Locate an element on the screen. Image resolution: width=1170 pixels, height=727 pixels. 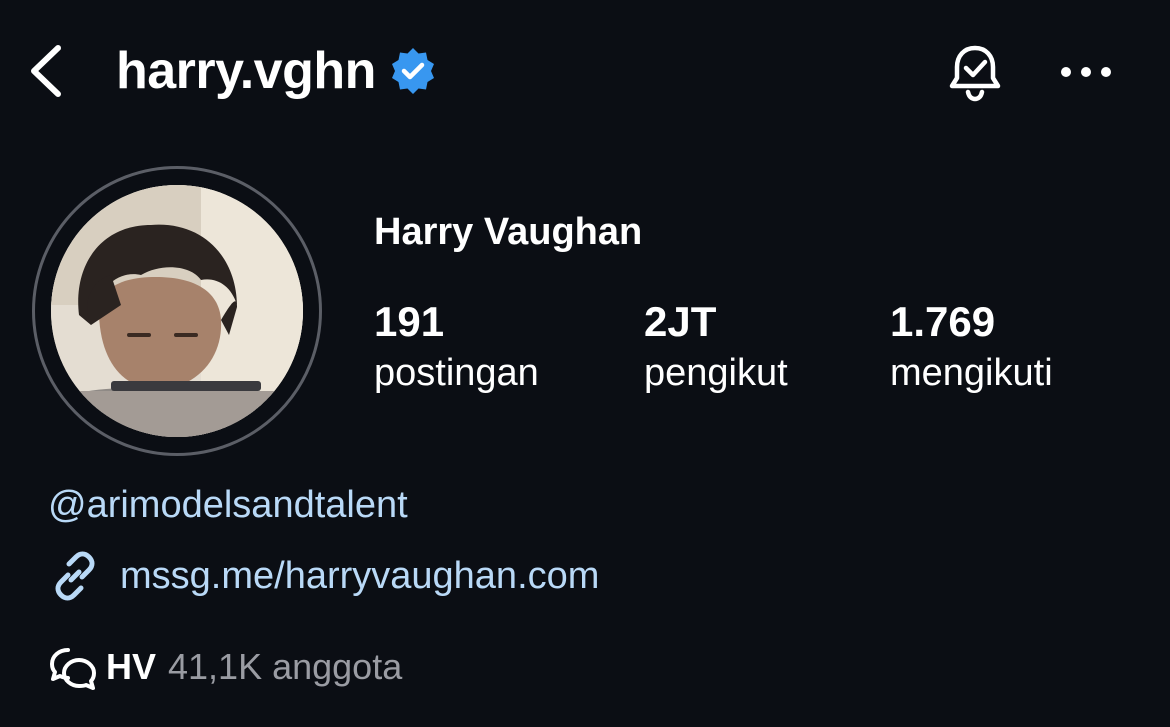
link-icon is located at coordinates (75, 576).